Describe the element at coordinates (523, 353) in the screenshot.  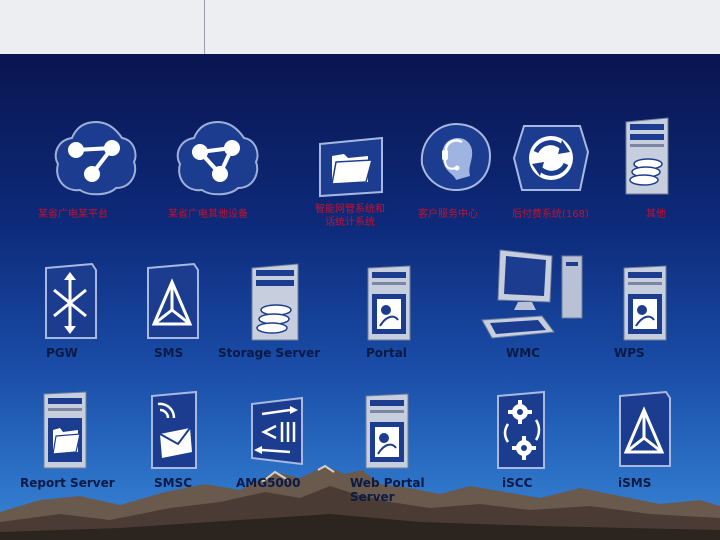
I see `row2-label-5: WMC` at that location.